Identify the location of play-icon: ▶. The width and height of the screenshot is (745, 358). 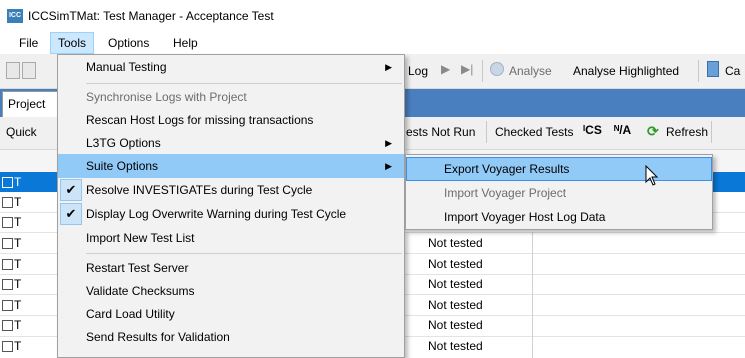
(445, 69).